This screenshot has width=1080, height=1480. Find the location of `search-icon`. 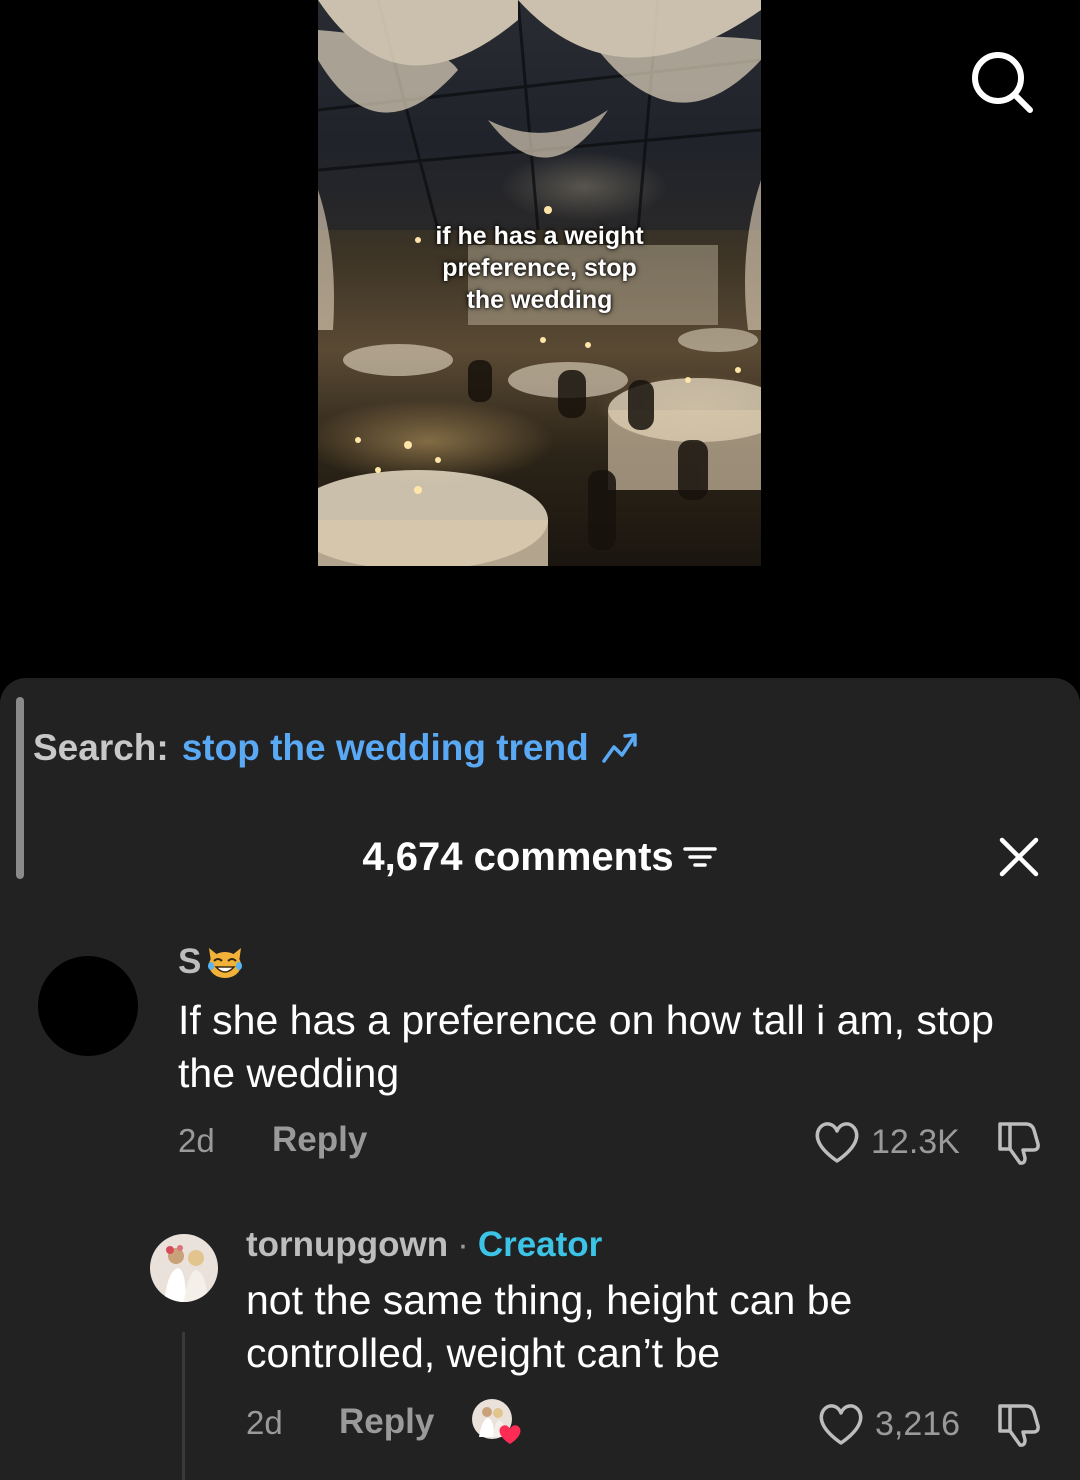

search-icon is located at coordinates (1002, 82).